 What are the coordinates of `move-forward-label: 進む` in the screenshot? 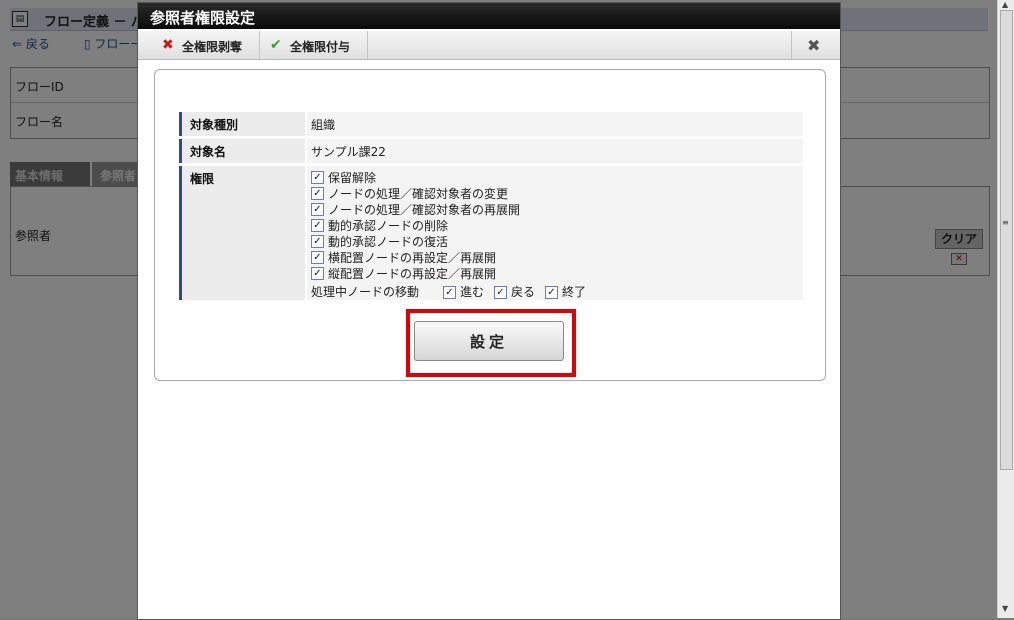 It's located at (472, 292).